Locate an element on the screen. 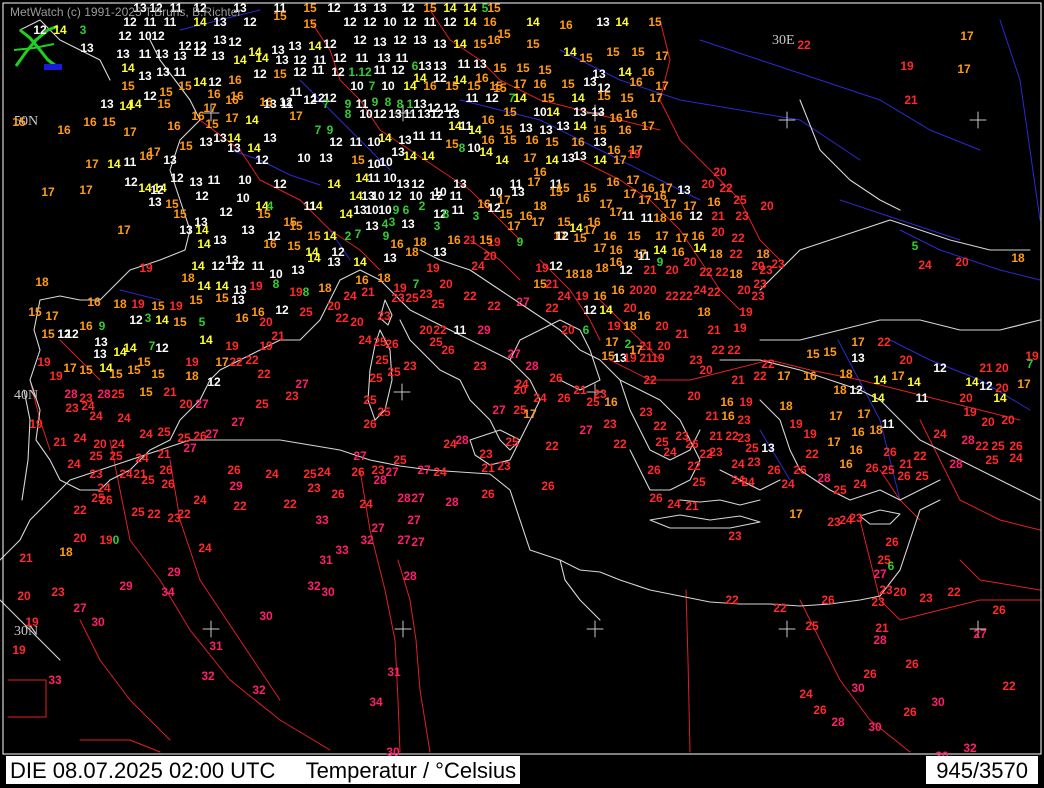 This screenshot has height=788, width=1044. status-counter: 945/3570 is located at coordinates (982, 770).